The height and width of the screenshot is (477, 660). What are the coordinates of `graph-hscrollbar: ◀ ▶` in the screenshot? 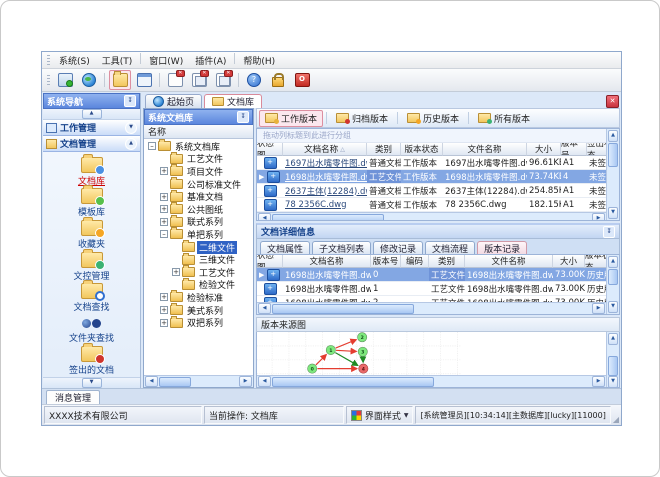 It's located at (431, 381).